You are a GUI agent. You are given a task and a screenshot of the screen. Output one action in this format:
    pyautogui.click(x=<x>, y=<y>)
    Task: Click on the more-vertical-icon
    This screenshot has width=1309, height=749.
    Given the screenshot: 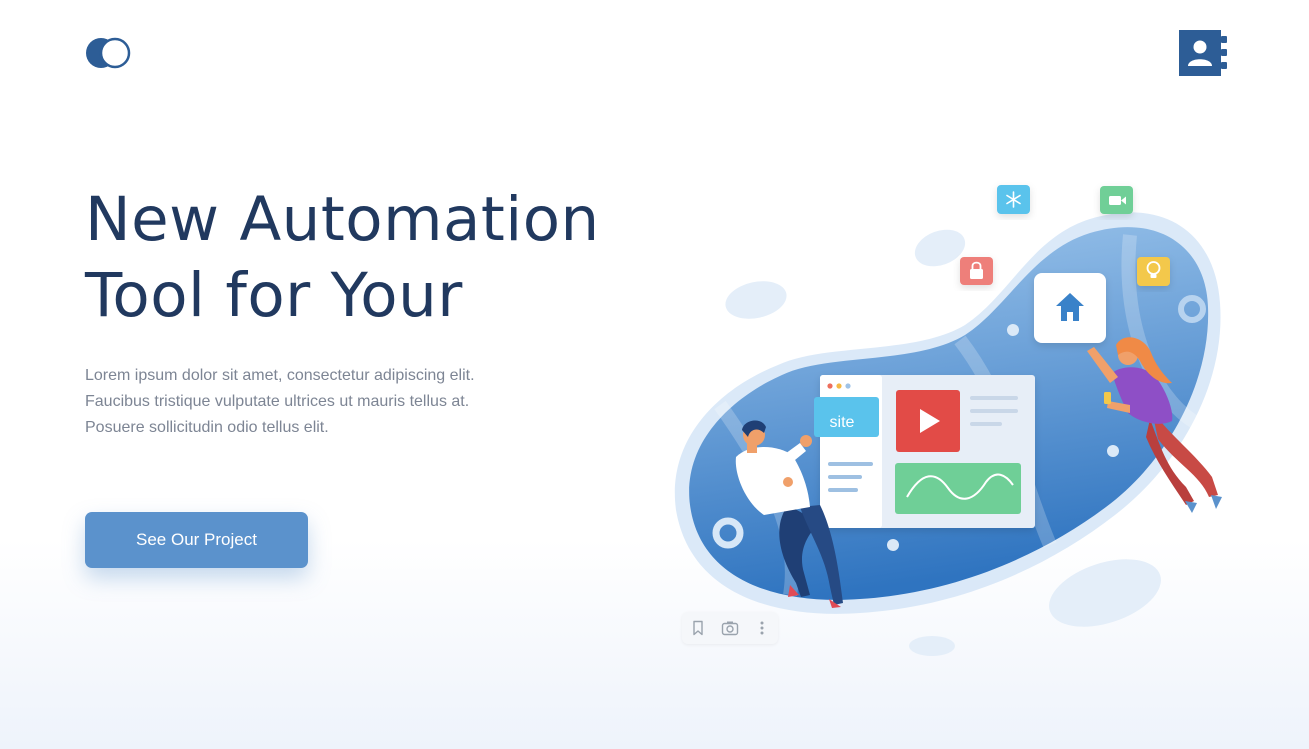 What is the action you would take?
    pyautogui.click(x=762, y=628)
    